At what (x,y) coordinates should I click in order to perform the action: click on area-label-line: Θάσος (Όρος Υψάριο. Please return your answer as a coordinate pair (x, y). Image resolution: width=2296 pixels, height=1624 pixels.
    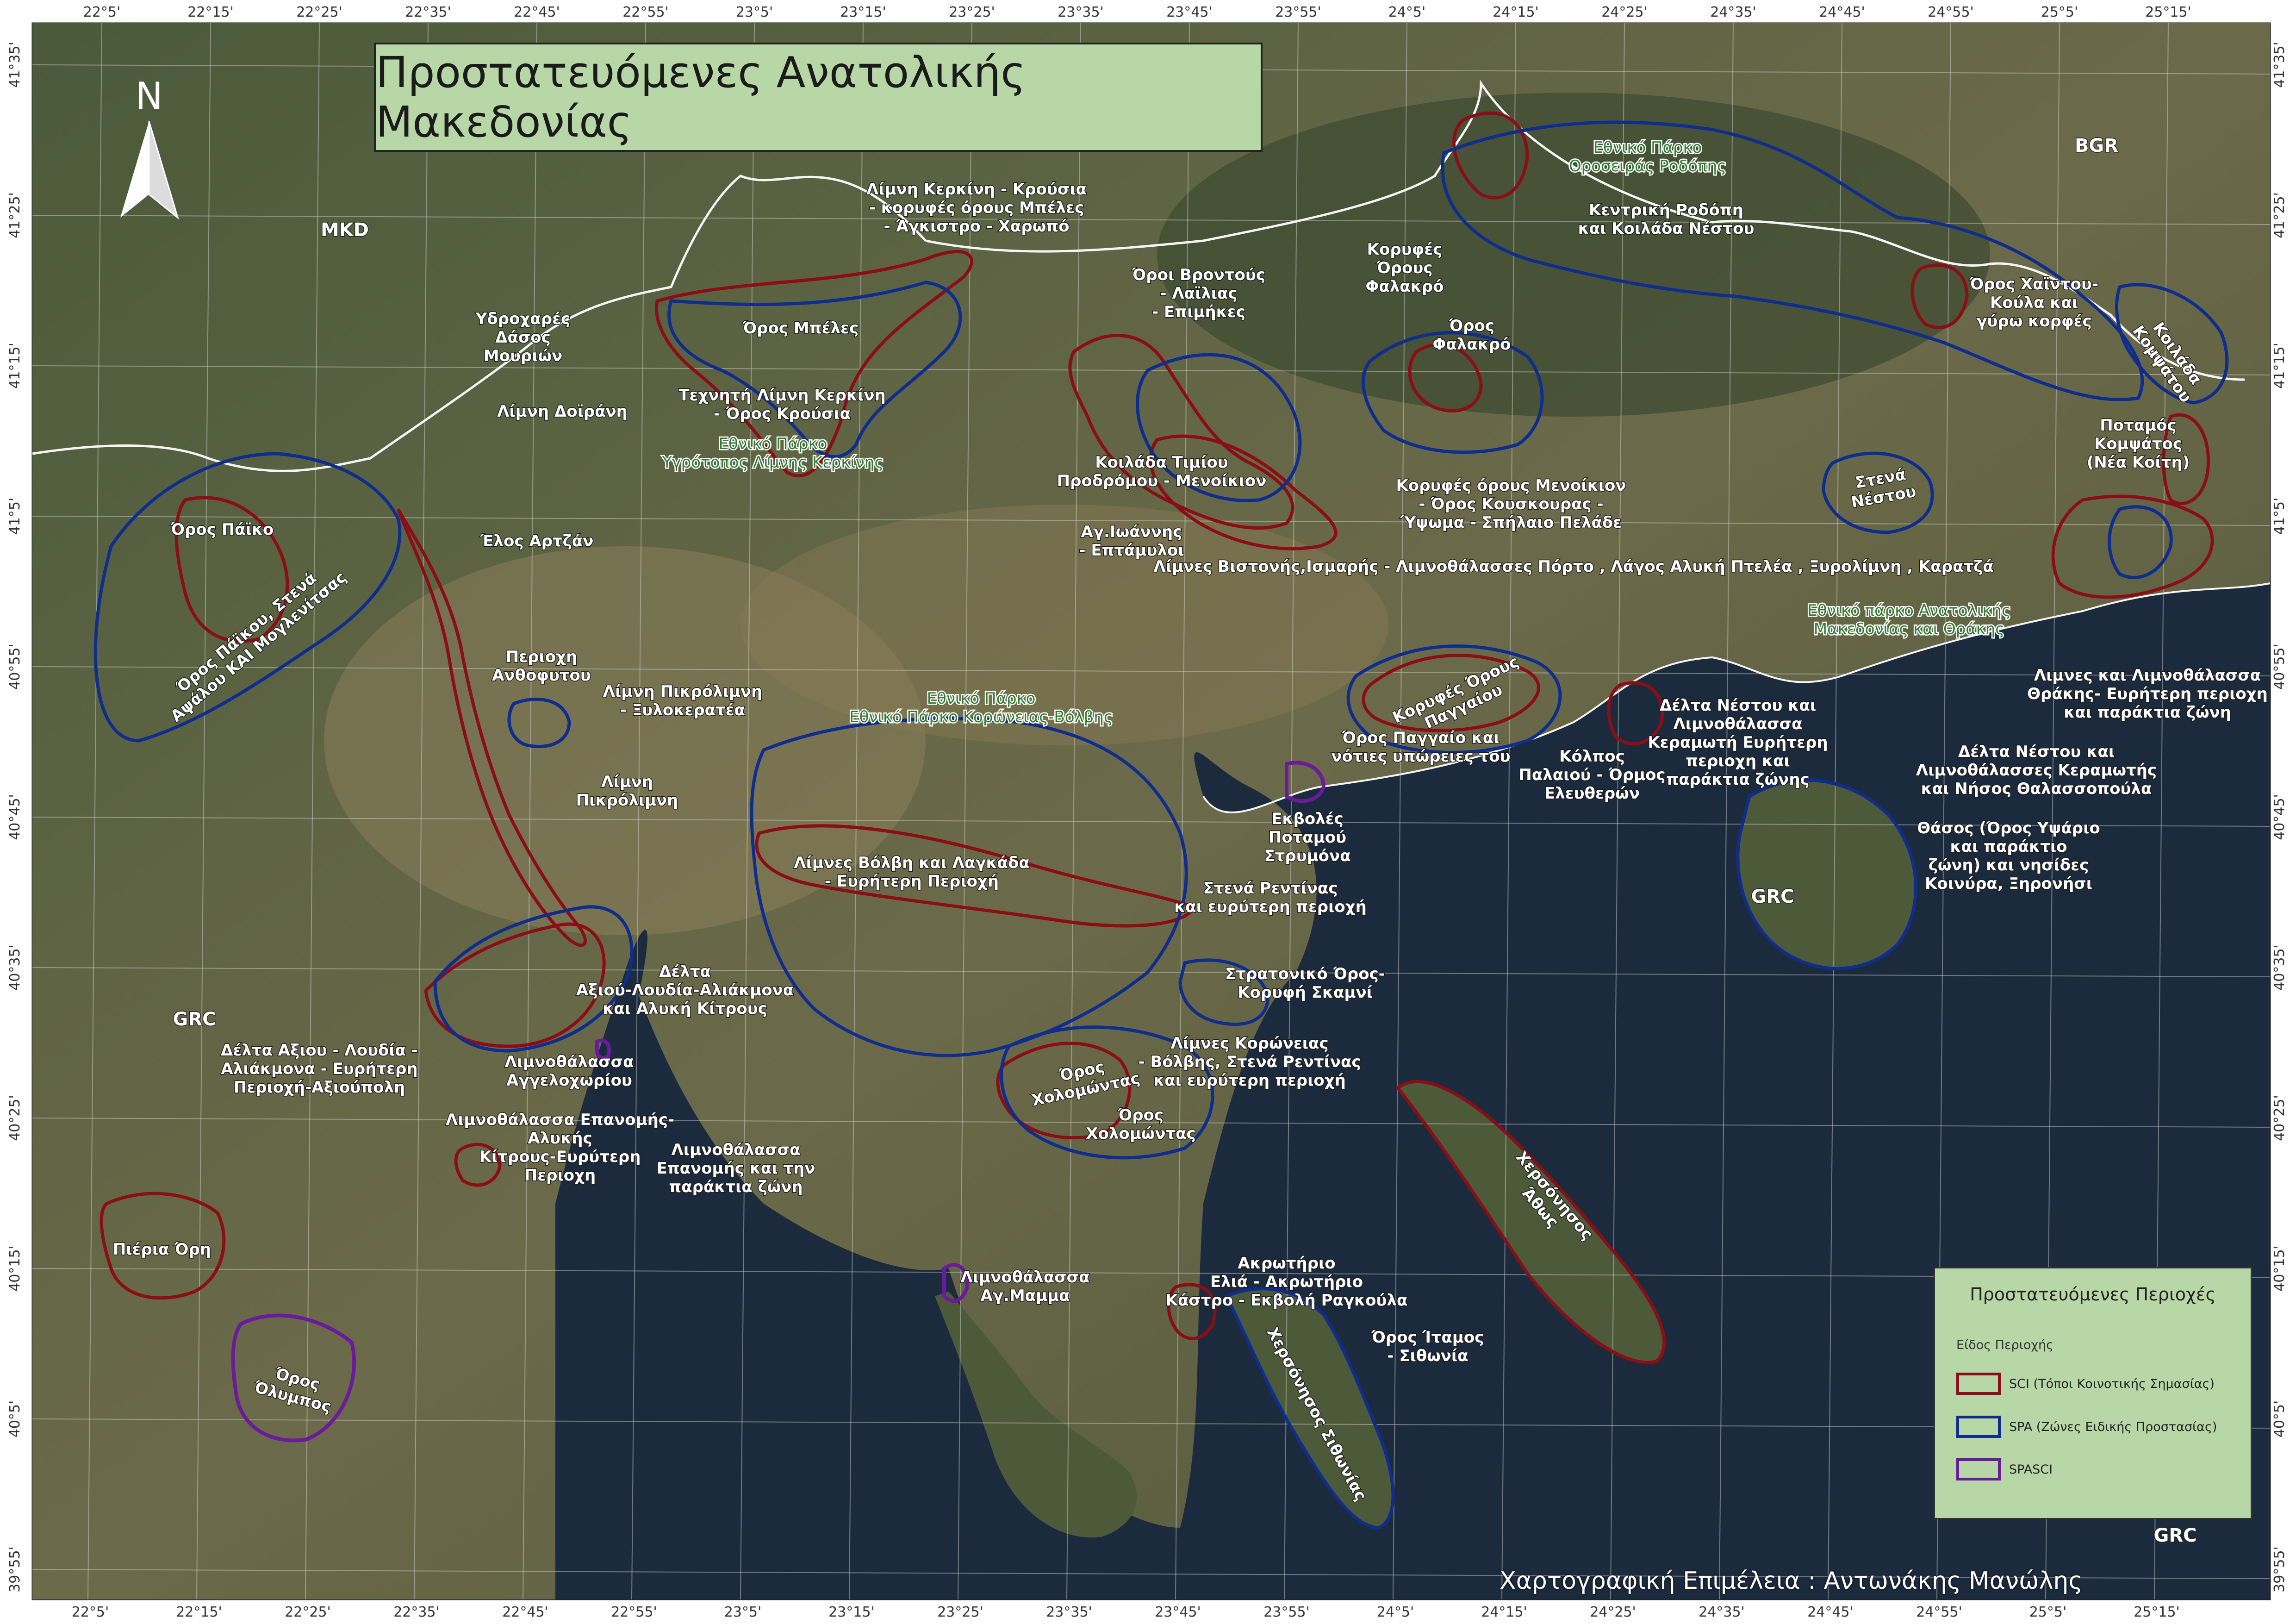
    Looking at the image, I should click on (2008, 828).